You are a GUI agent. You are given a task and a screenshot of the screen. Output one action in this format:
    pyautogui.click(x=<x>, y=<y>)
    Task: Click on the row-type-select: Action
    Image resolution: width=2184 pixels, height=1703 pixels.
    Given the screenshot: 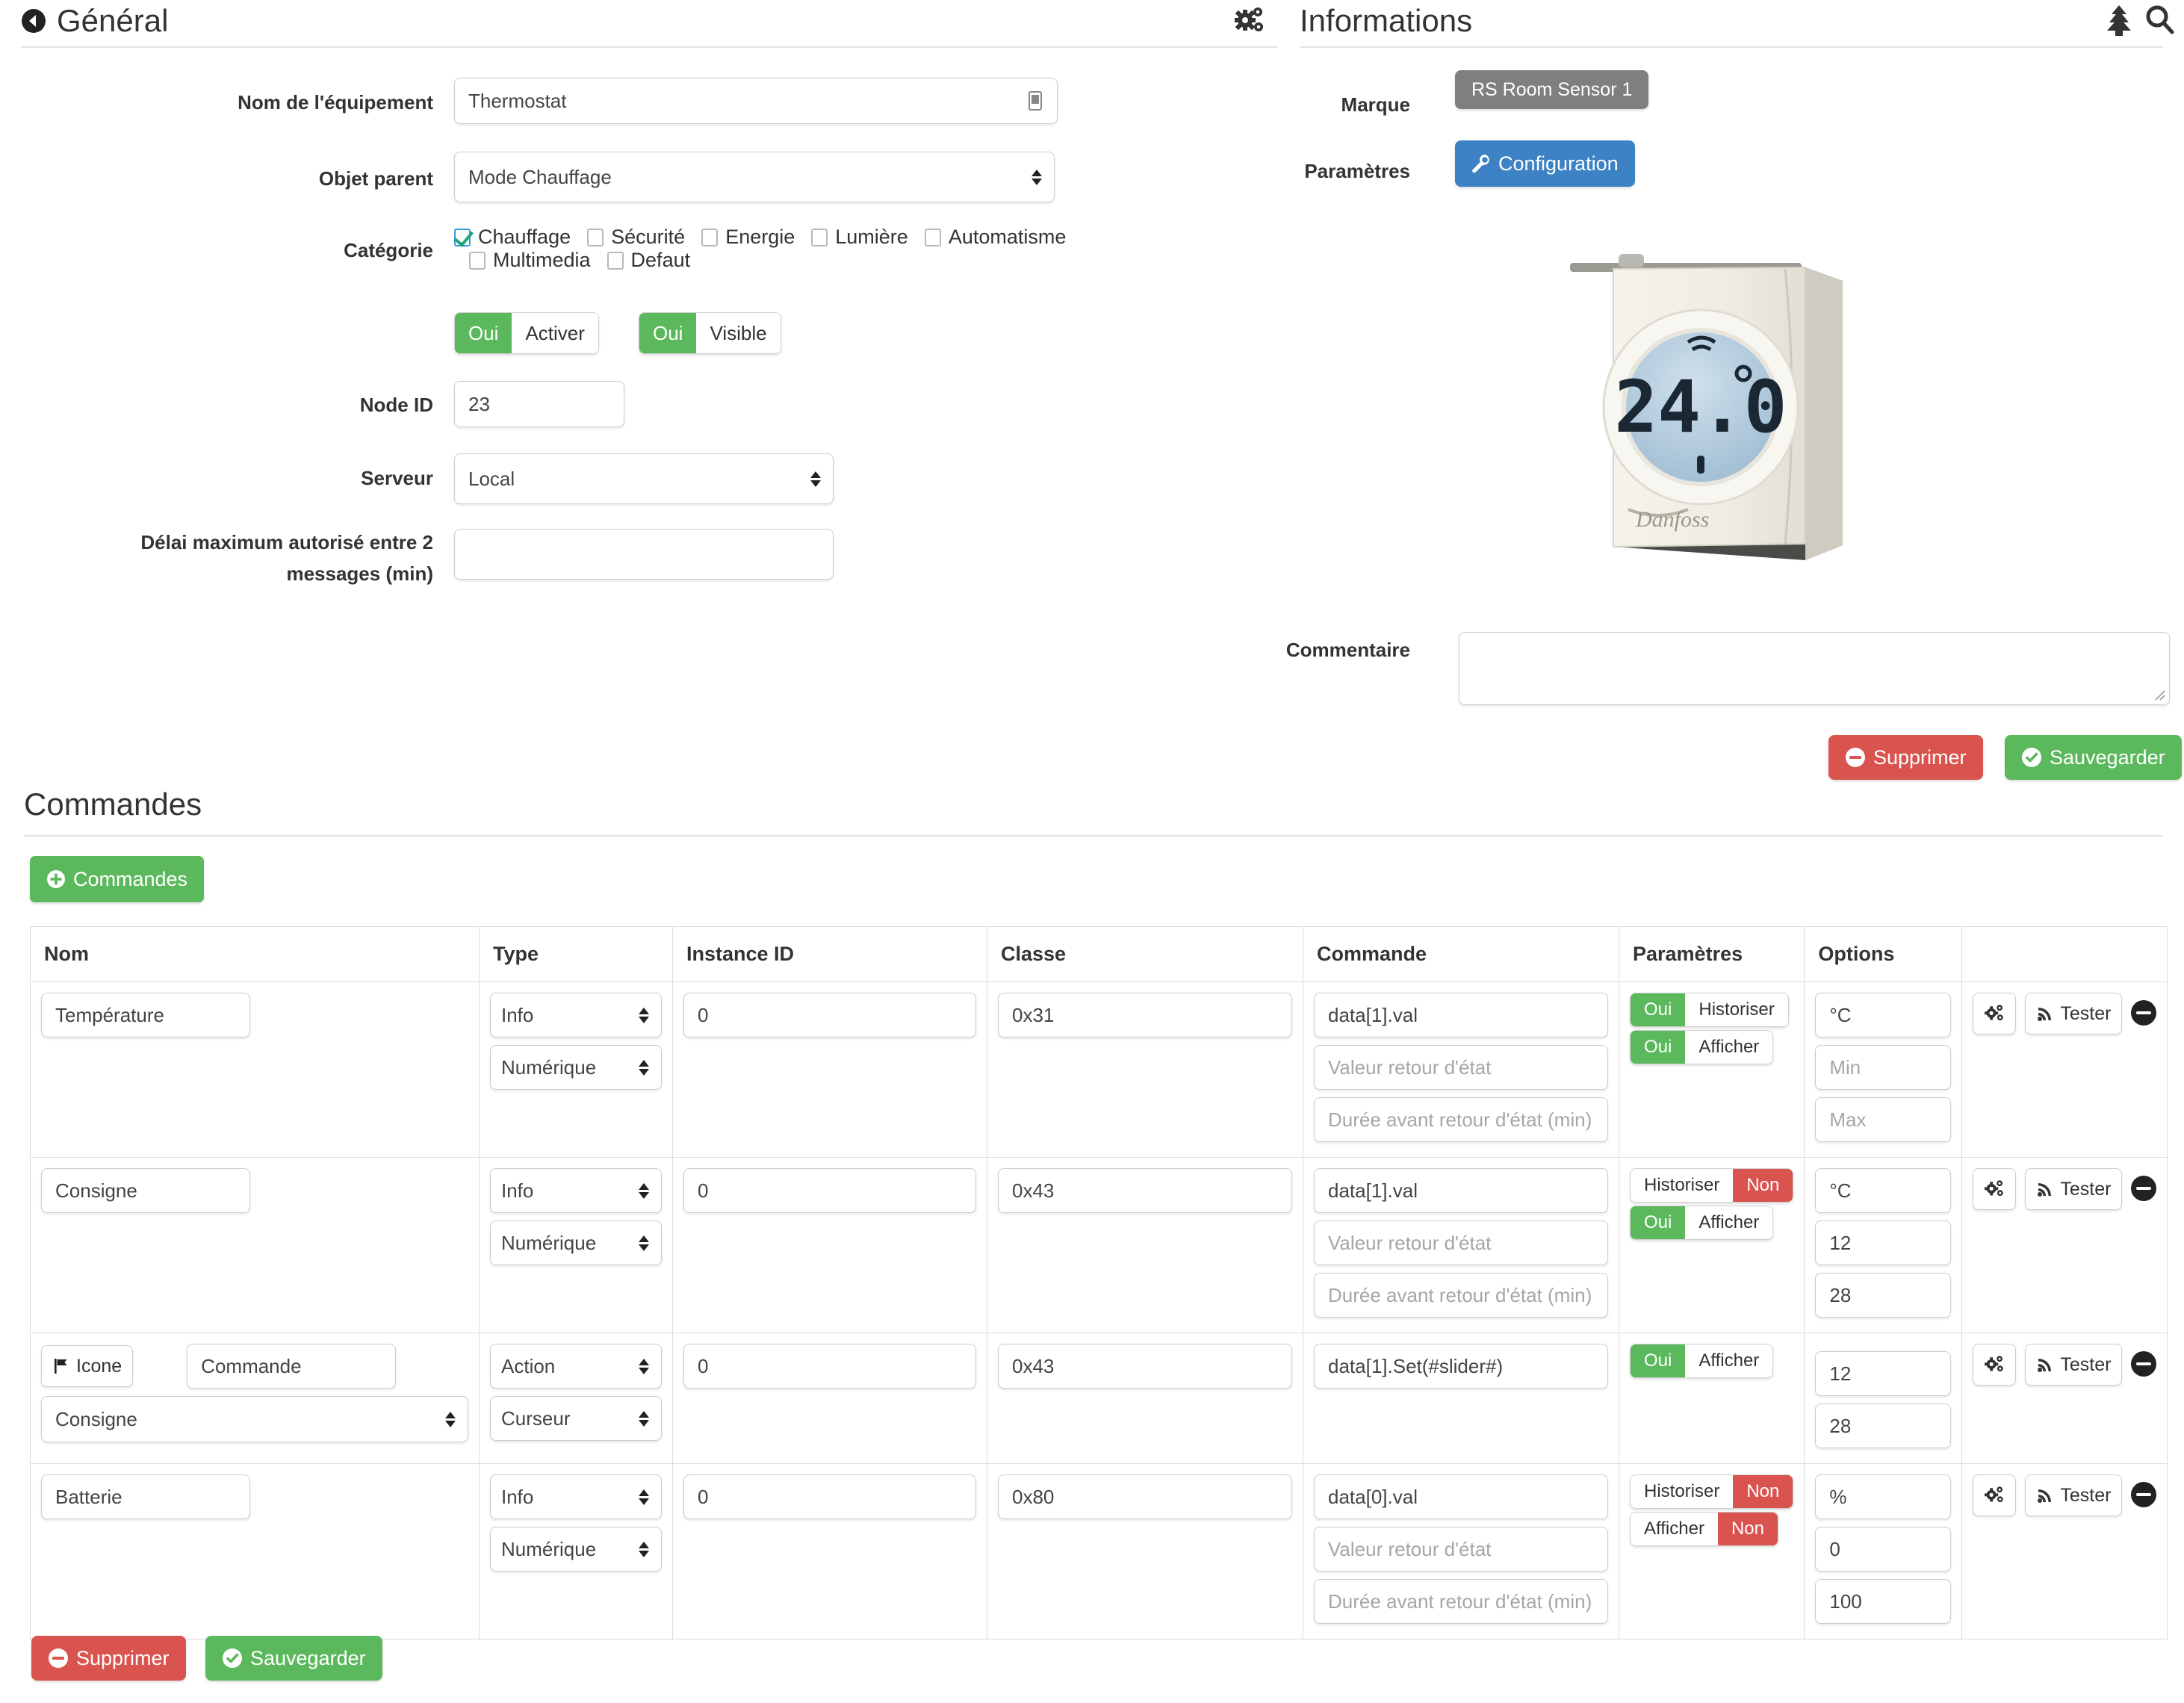 What is the action you would take?
    pyautogui.click(x=576, y=1366)
    